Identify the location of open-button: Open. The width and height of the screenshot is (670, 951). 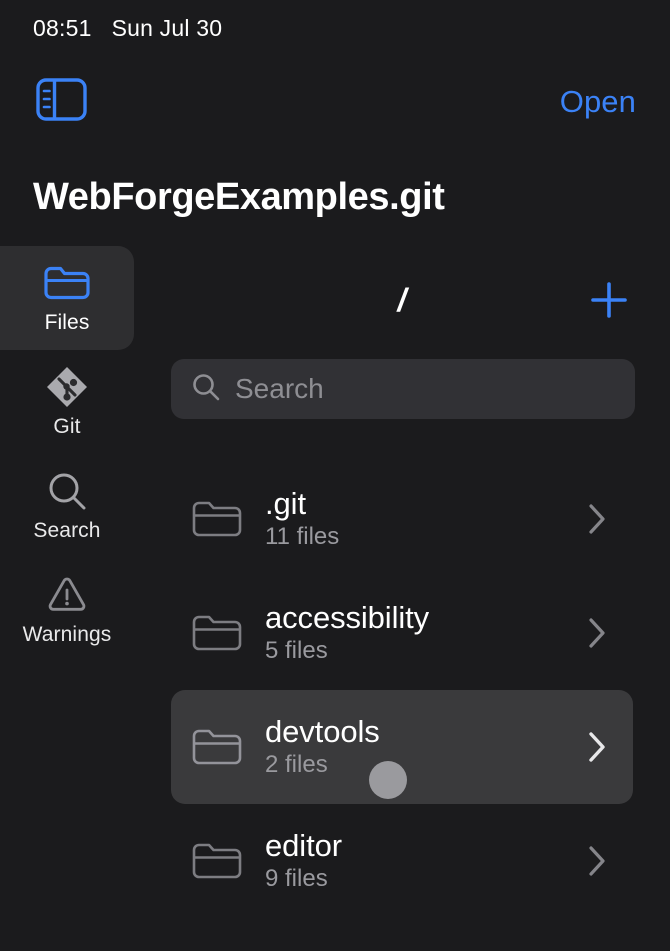
(598, 102).